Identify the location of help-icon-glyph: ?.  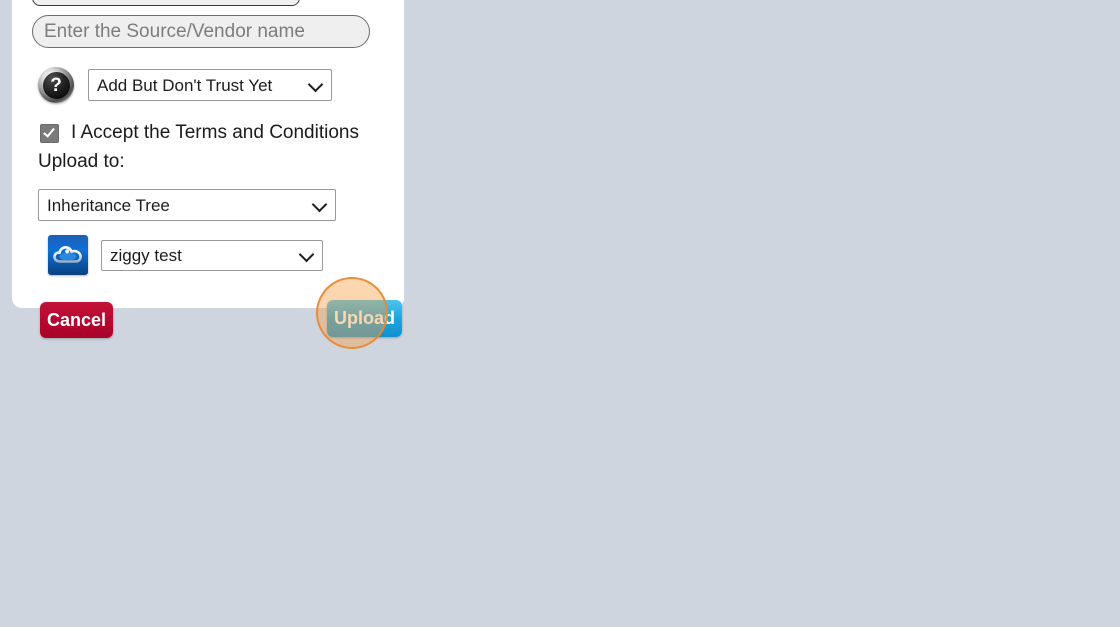
(56, 85).